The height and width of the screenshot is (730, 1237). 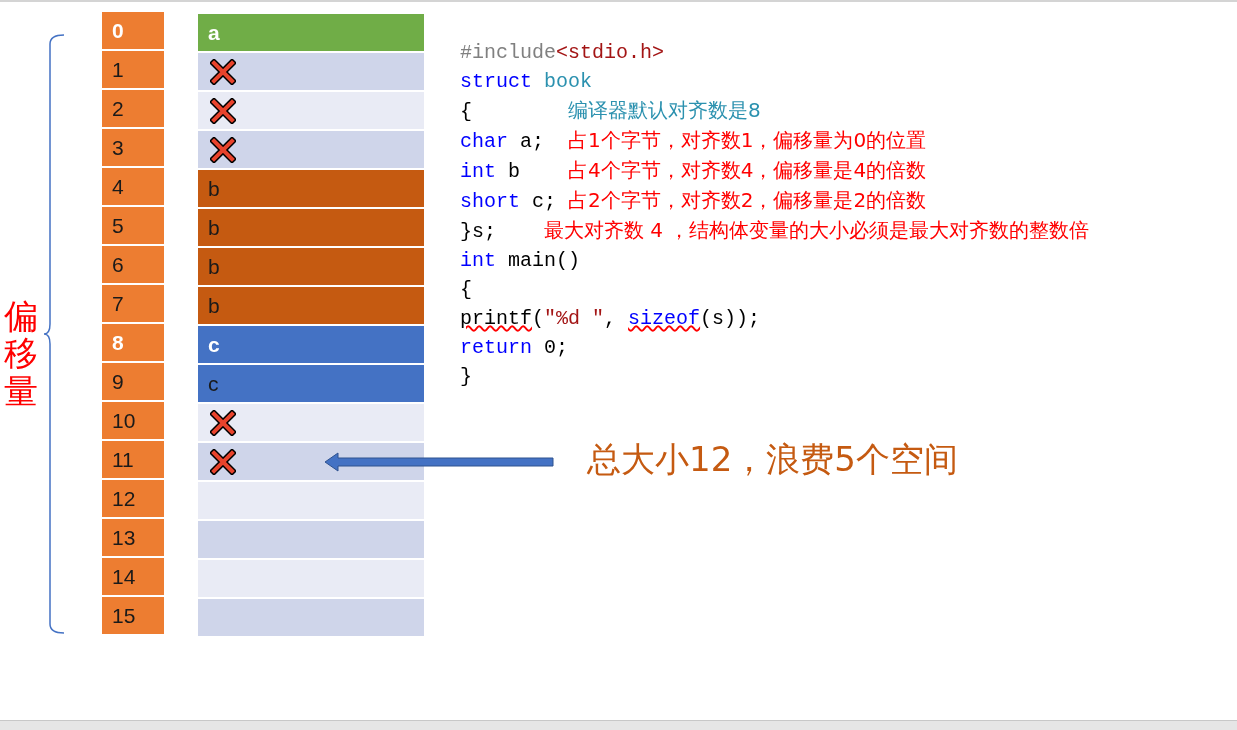 What do you see at coordinates (694, 171) in the screenshot?
I see `code-line: int b 占4个字节，对齐数4，偏移量是4的倍数` at bounding box center [694, 171].